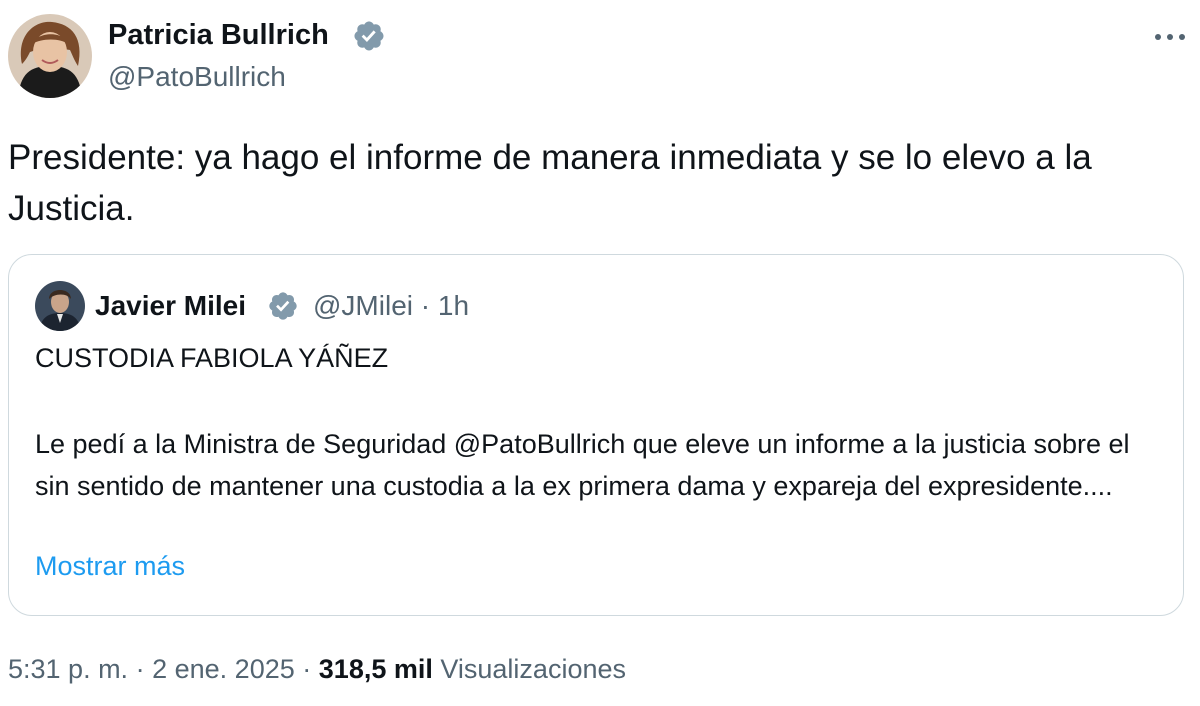 This screenshot has width=1200, height=706. Describe the element at coordinates (218, 35) in the screenshot. I see `author-name: Patricia Bullrich` at that location.